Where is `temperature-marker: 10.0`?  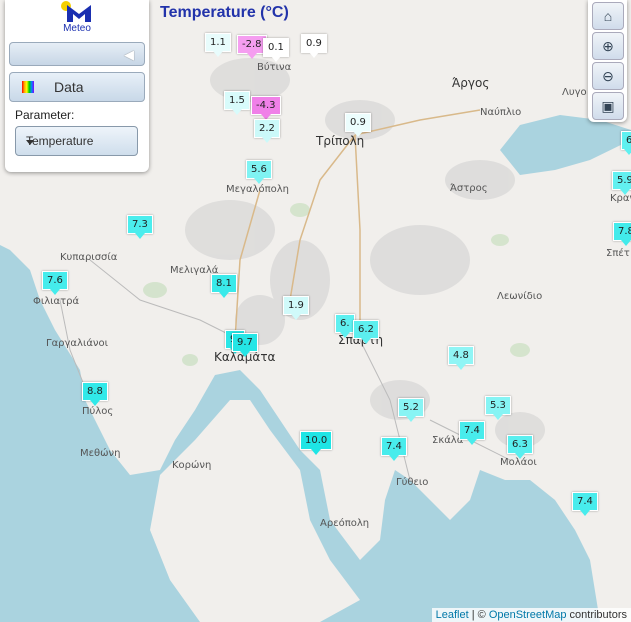
temperature-marker: 10.0 is located at coordinates (316, 443).